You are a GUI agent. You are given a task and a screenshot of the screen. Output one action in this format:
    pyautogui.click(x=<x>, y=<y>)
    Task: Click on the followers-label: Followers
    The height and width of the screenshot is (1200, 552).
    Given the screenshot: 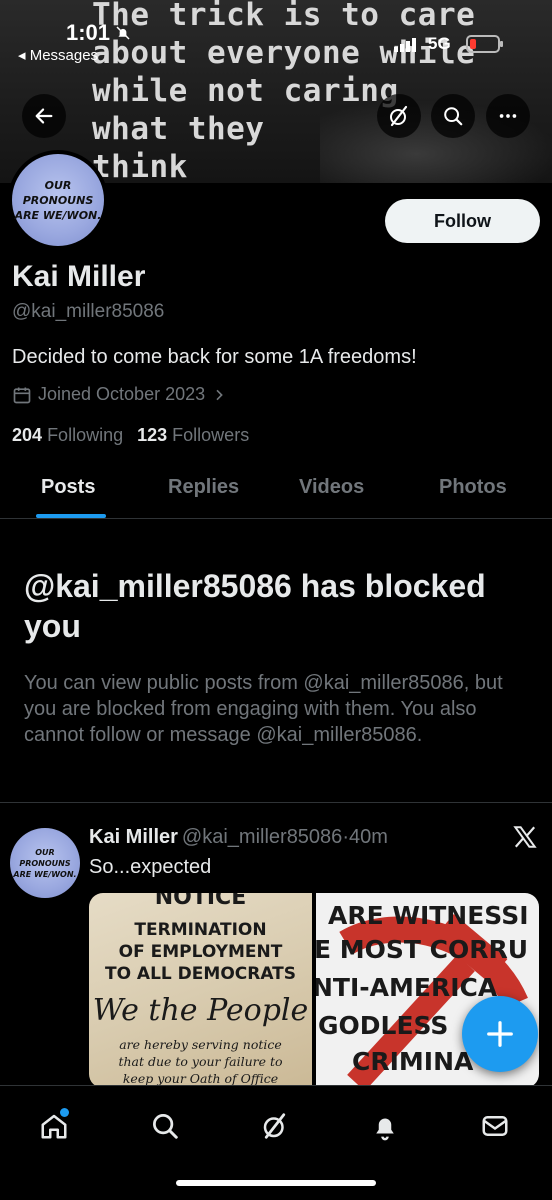 What is the action you would take?
    pyautogui.click(x=211, y=435)
    